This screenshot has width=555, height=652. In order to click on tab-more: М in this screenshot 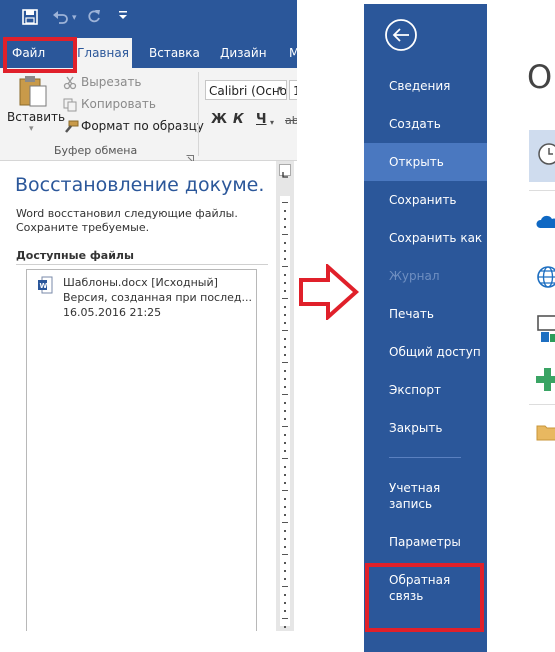, I will do `click(293, 53)`.